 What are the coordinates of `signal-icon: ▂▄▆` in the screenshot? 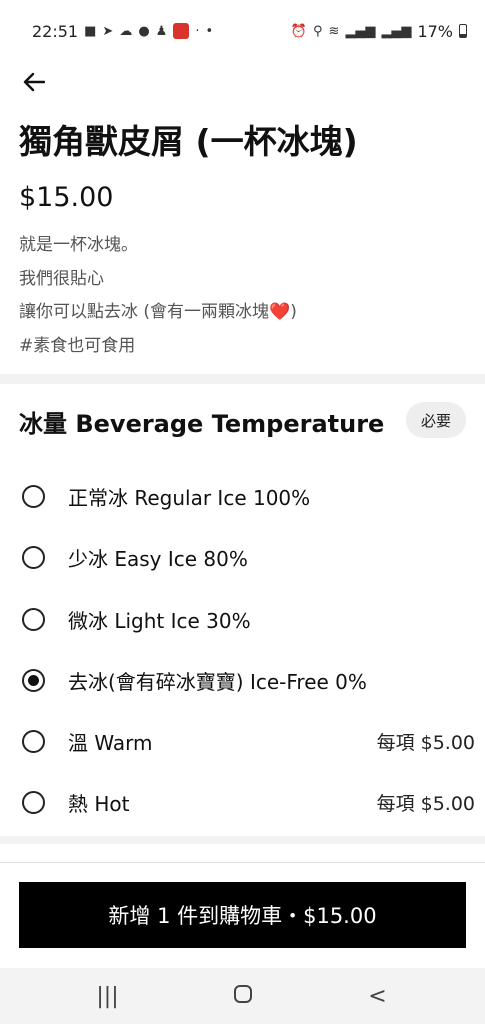 It's located at (360, 31).